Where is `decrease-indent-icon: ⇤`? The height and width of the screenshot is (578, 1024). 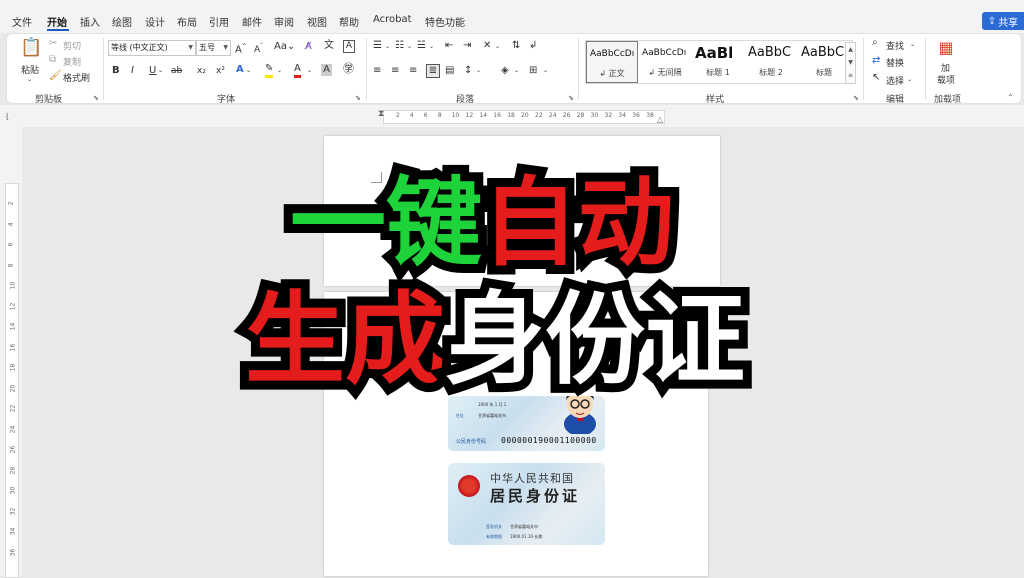 decrease-indent-icon: ⇤ is located at coordinates (449, 46).